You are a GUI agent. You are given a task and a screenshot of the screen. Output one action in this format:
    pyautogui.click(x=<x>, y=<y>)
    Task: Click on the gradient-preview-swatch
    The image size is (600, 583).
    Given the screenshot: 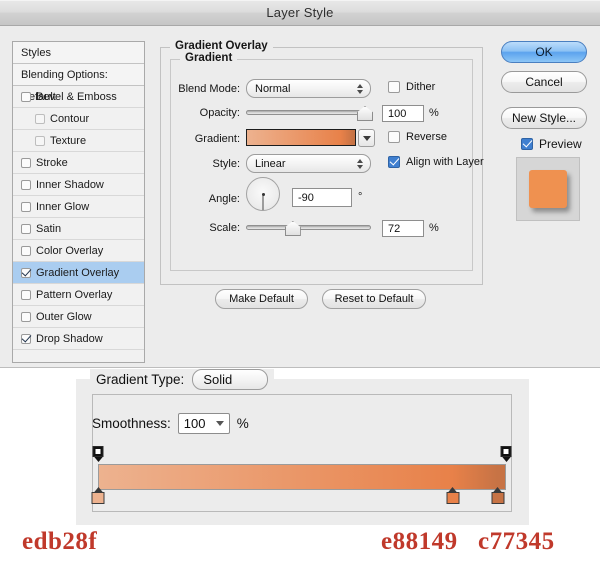 What is the action you would take?
    pyautogui.click(x=301, y=137)
    